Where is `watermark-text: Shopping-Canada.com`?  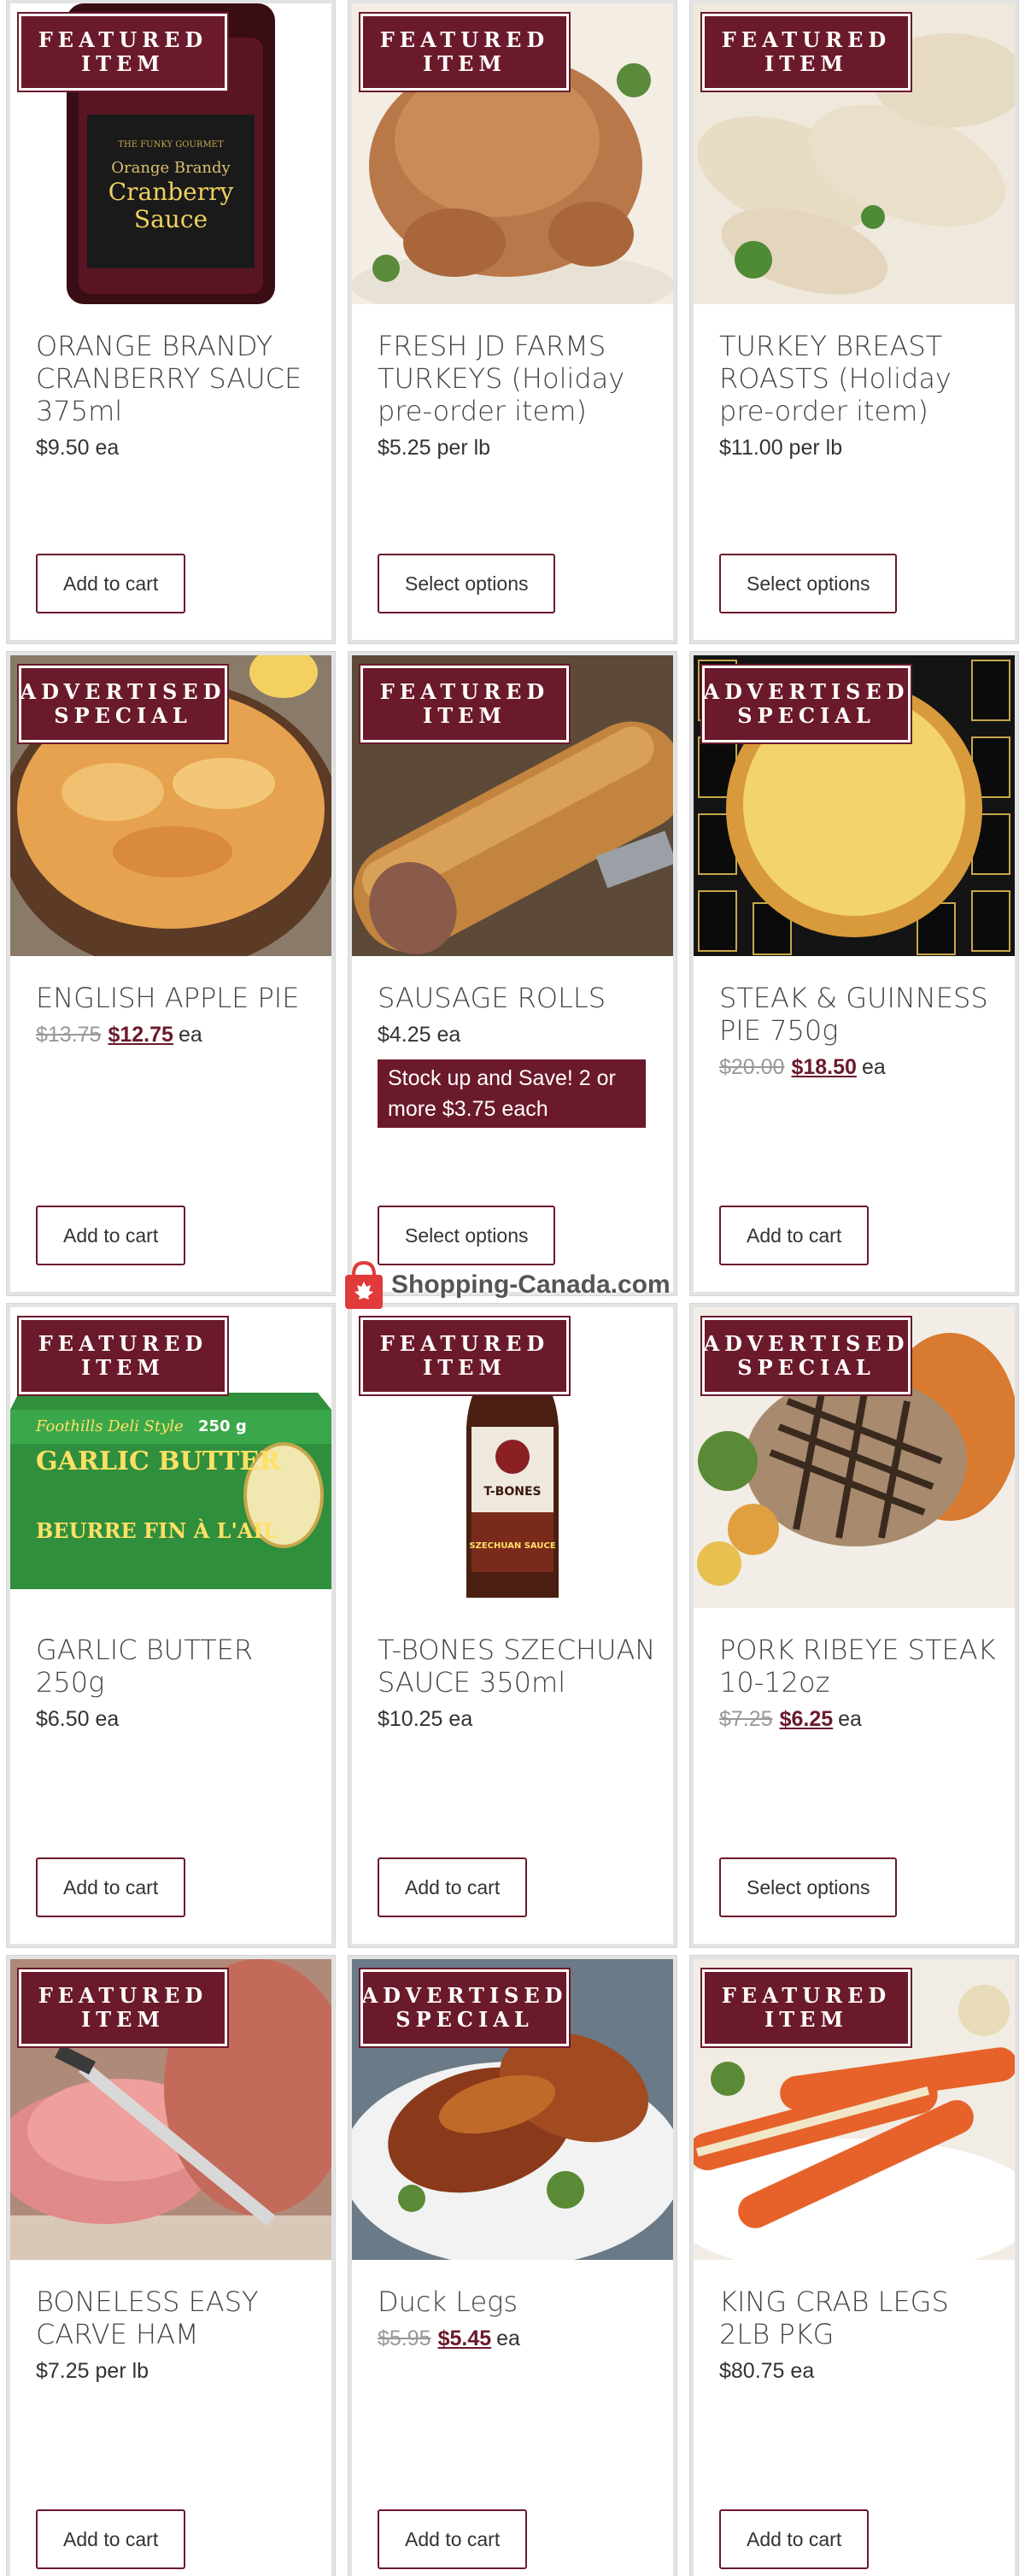 watermark-text: Shopping-Canada.com is located at coordinates (531, 1284).